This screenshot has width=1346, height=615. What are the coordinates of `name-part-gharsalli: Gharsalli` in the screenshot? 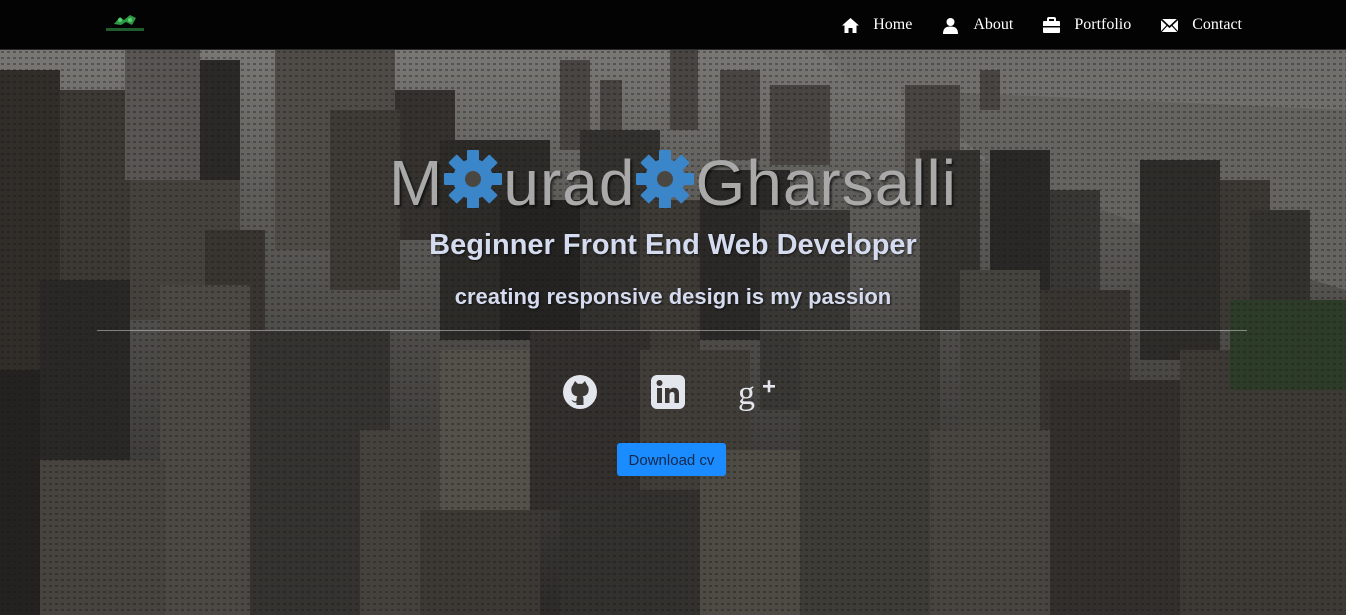 It's located at (826, 183).